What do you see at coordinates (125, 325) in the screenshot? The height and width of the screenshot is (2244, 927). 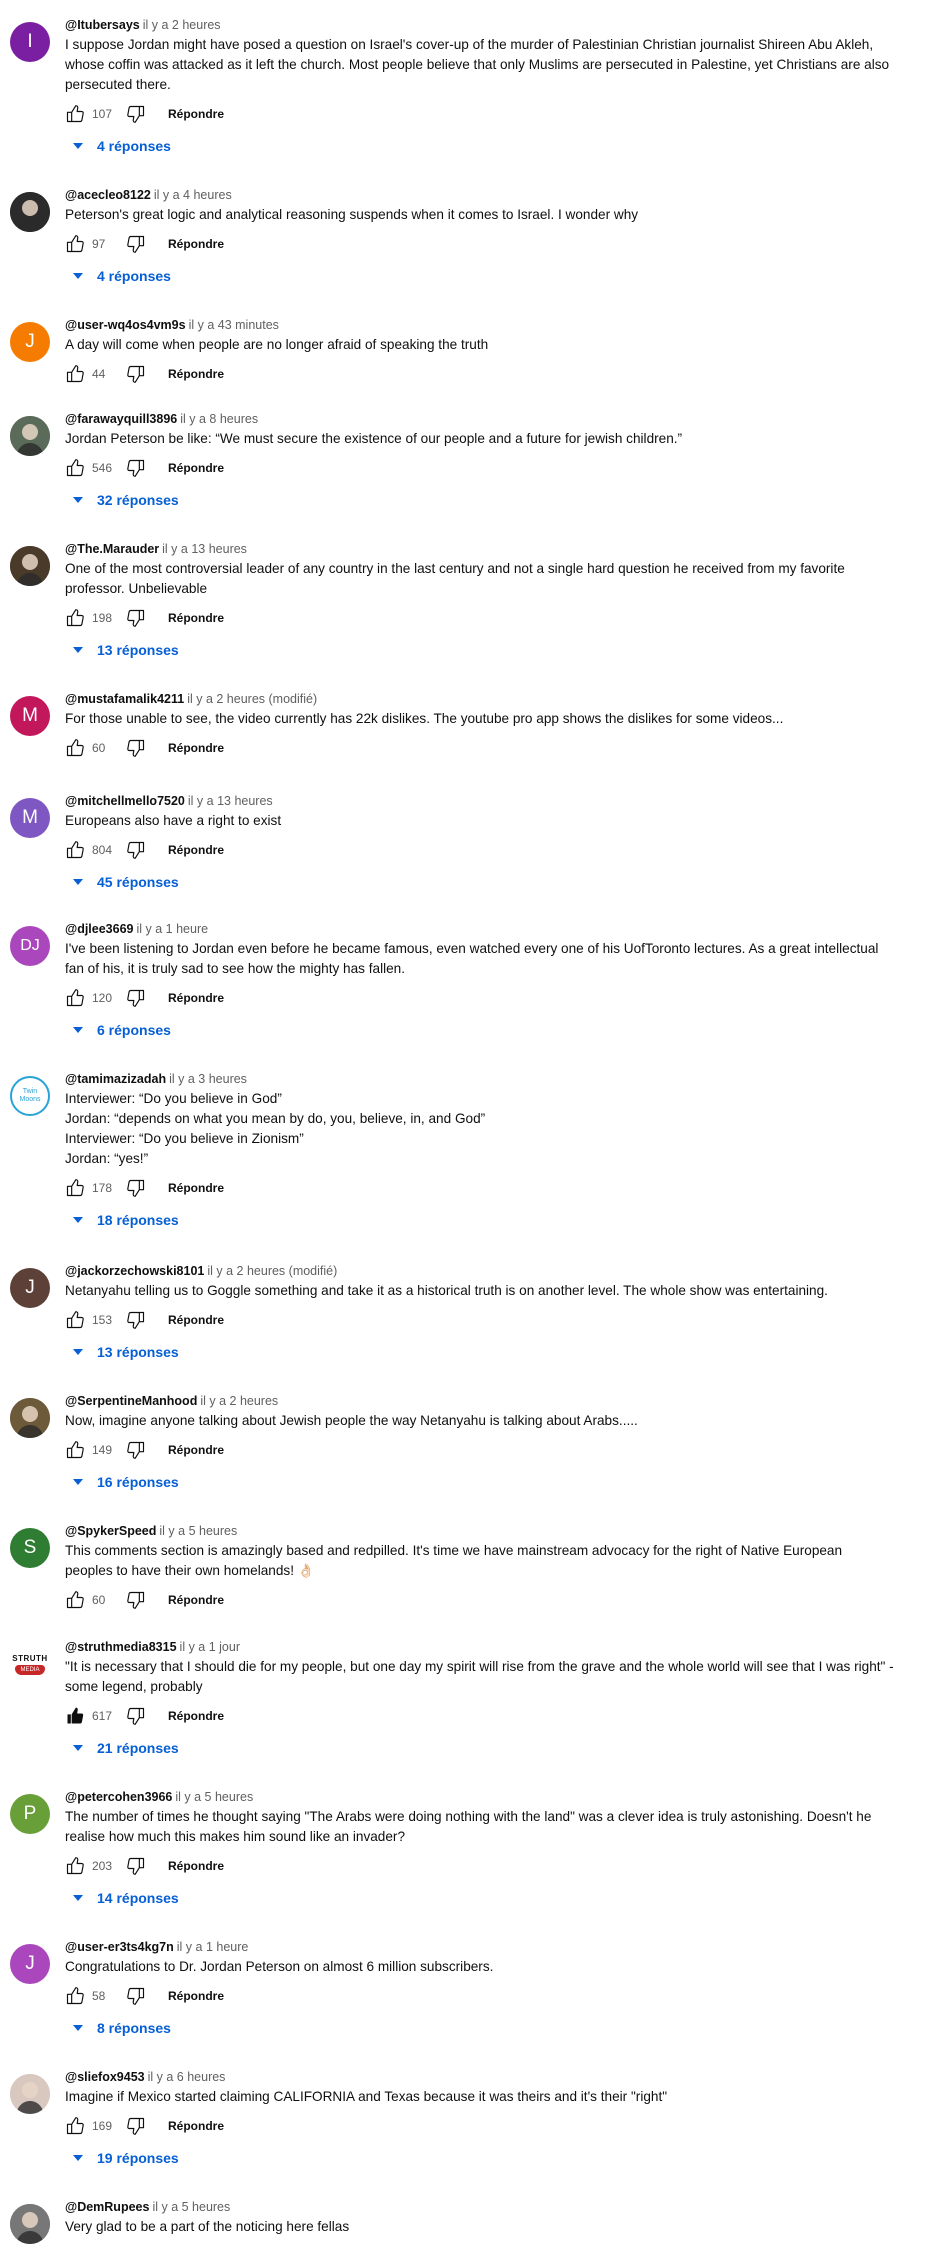 I see `comment-author: @user-wq4os4vm9s` at bounding box center [125, 325].